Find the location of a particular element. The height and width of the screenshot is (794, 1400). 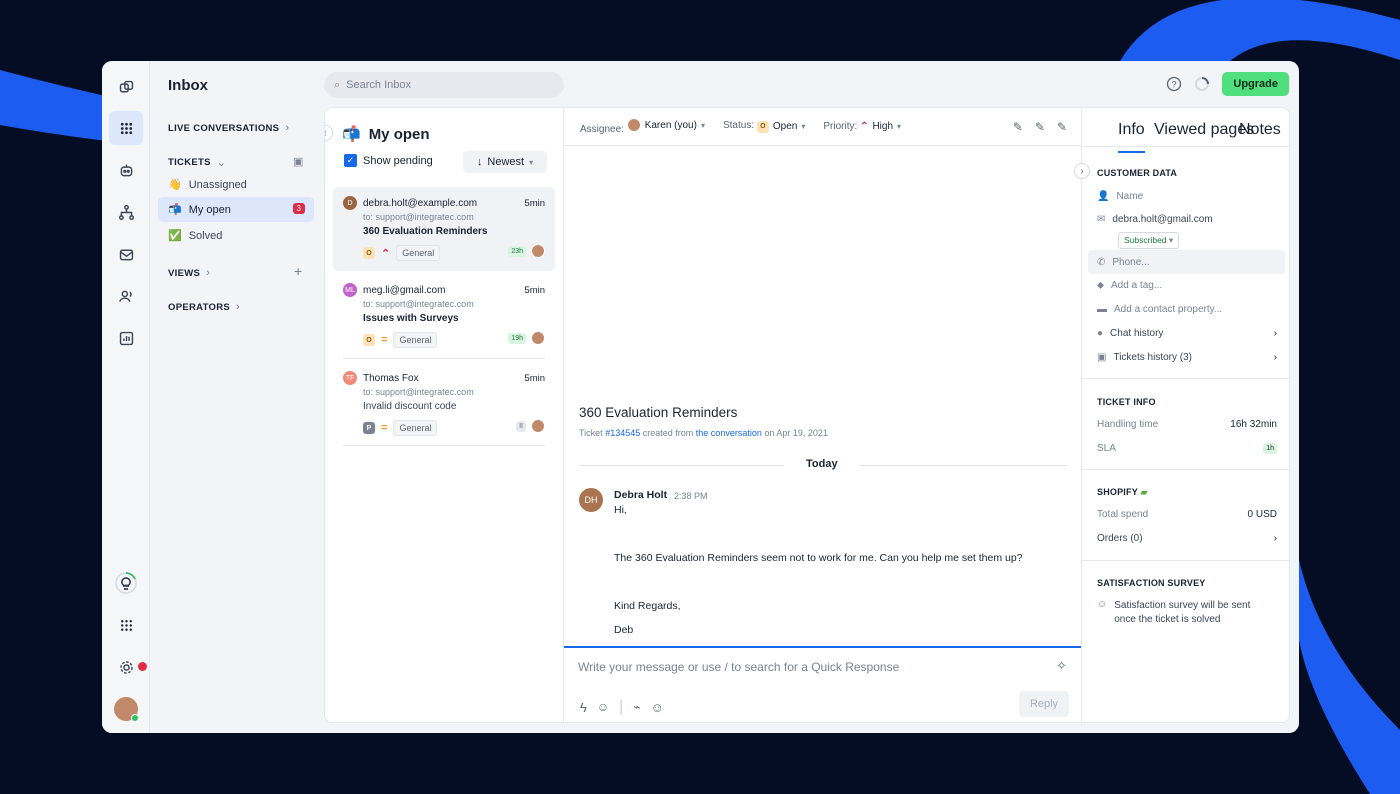

logo-icon is located at coordinates (126, 87).